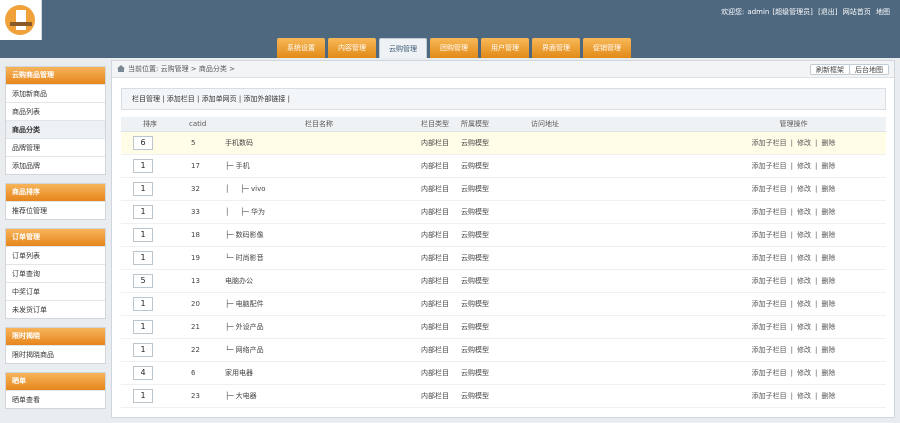  Describe the element at coordinates (505, 48) in the screenshot. I see `nav-tab: 用户管理` at that location.